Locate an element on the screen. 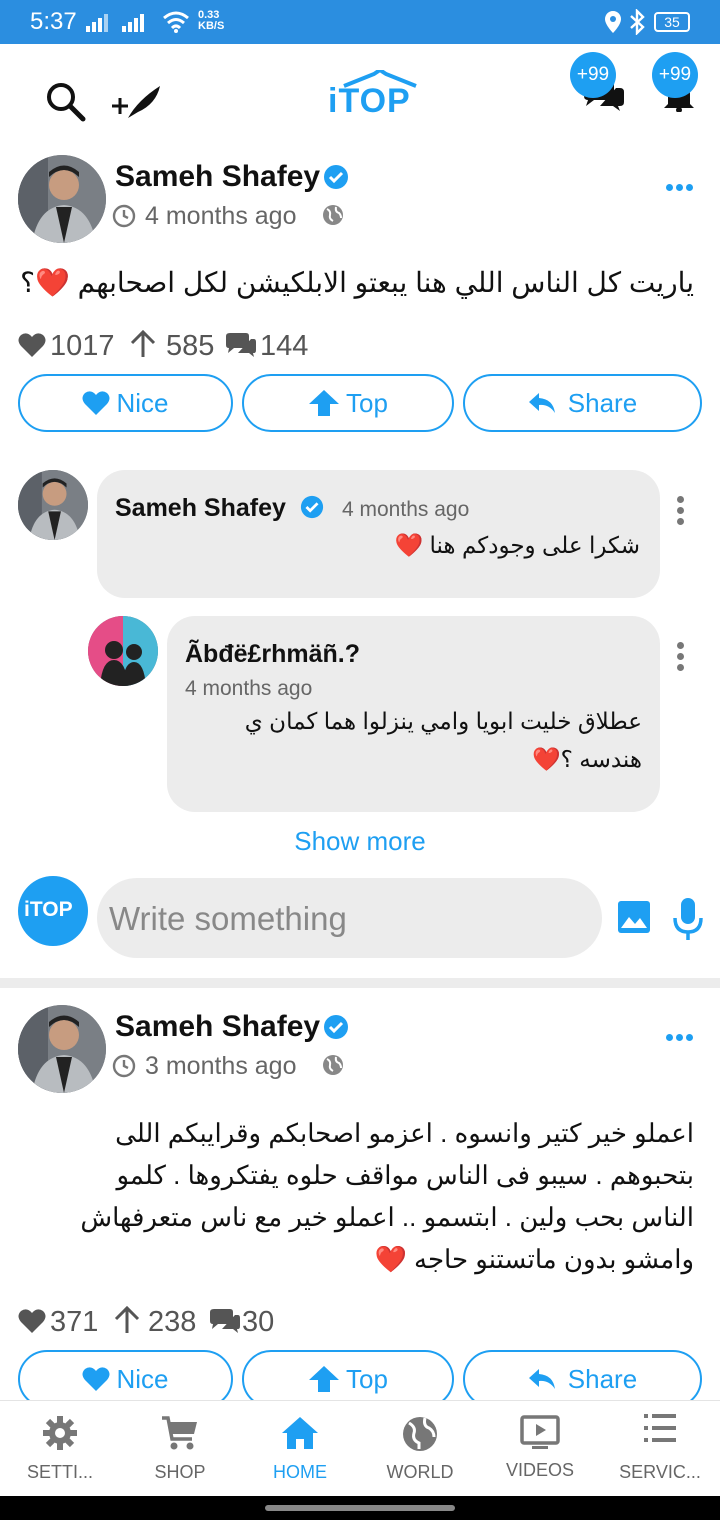 The height and width of the screenshot is (1520, 720). comment-input: Write something is located at coordinates (349, 918).